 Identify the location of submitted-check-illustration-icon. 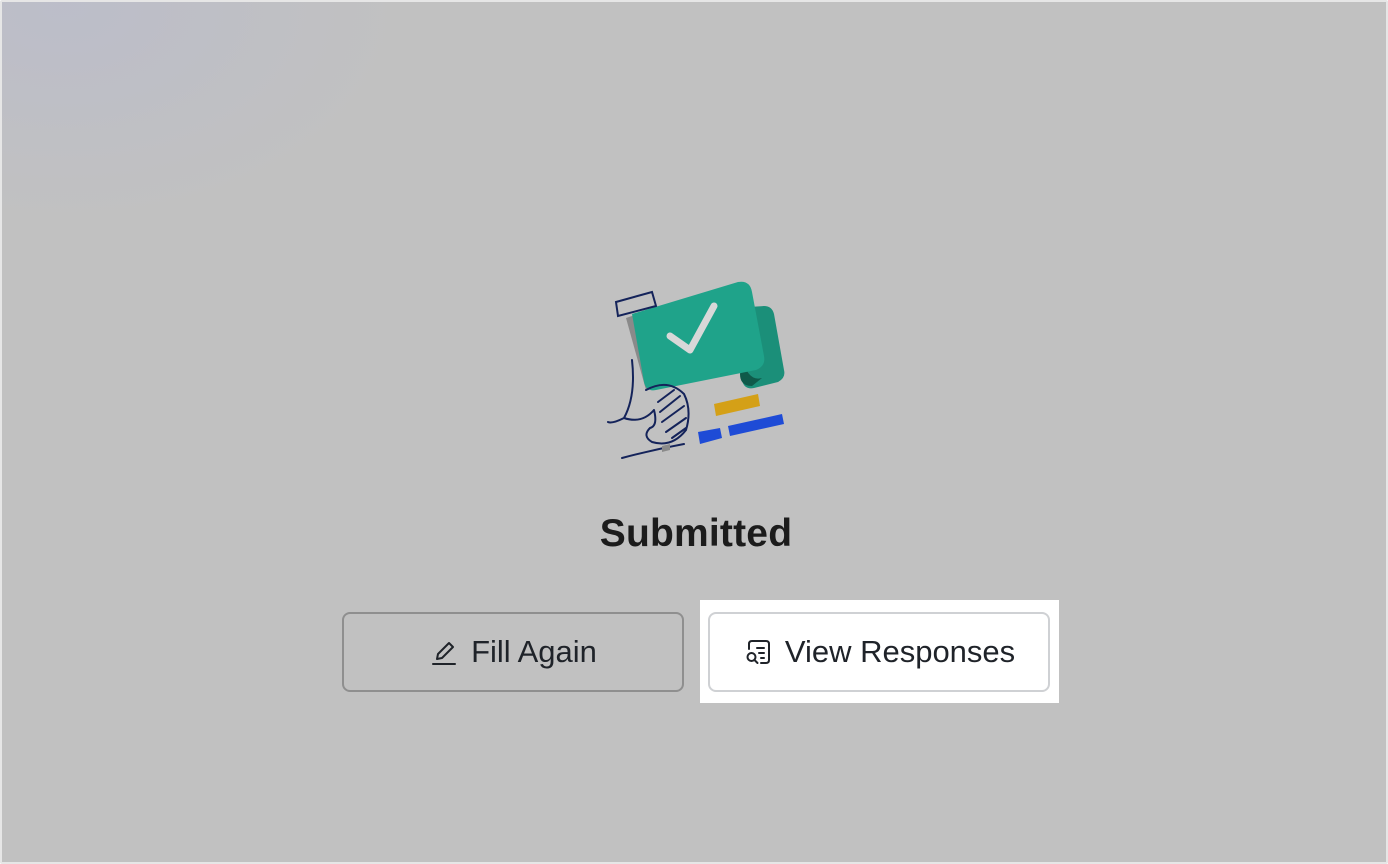
(696, 370).